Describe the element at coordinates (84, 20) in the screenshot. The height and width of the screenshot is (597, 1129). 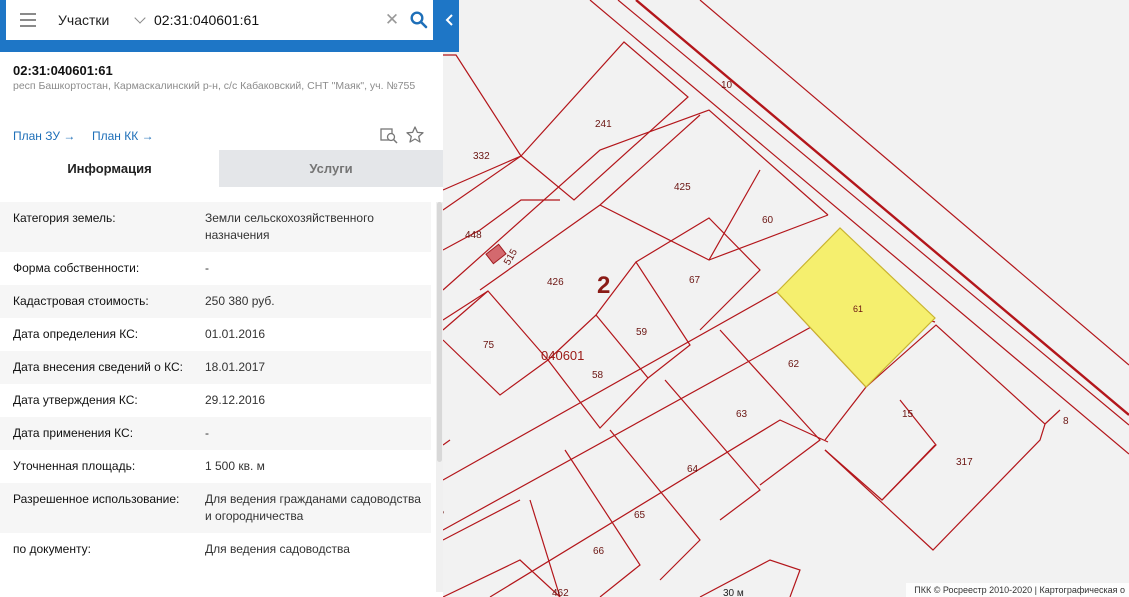
I see `layer-select-label: Участки` at that location.